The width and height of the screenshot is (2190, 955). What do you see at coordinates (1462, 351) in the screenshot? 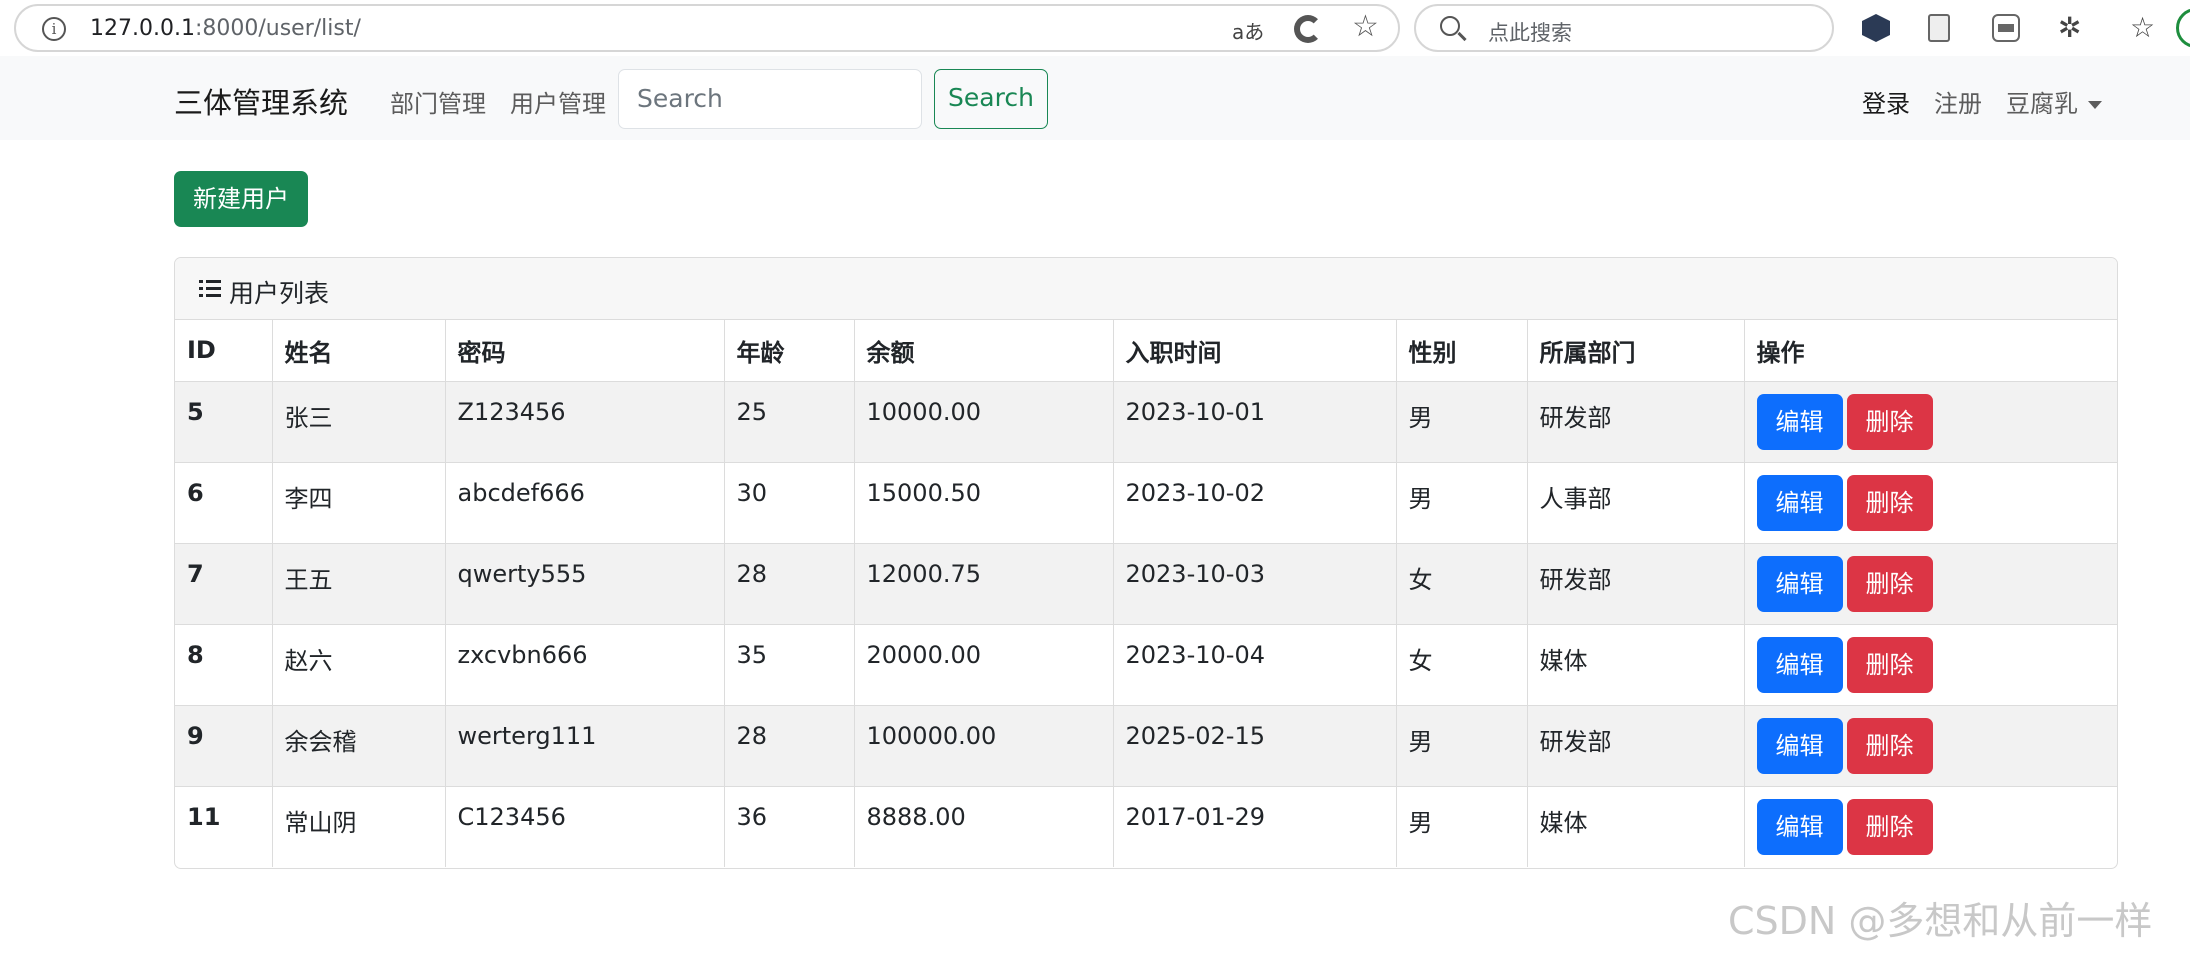
I see `col-header-gender: 性别` at bounding box center [1462, 351].